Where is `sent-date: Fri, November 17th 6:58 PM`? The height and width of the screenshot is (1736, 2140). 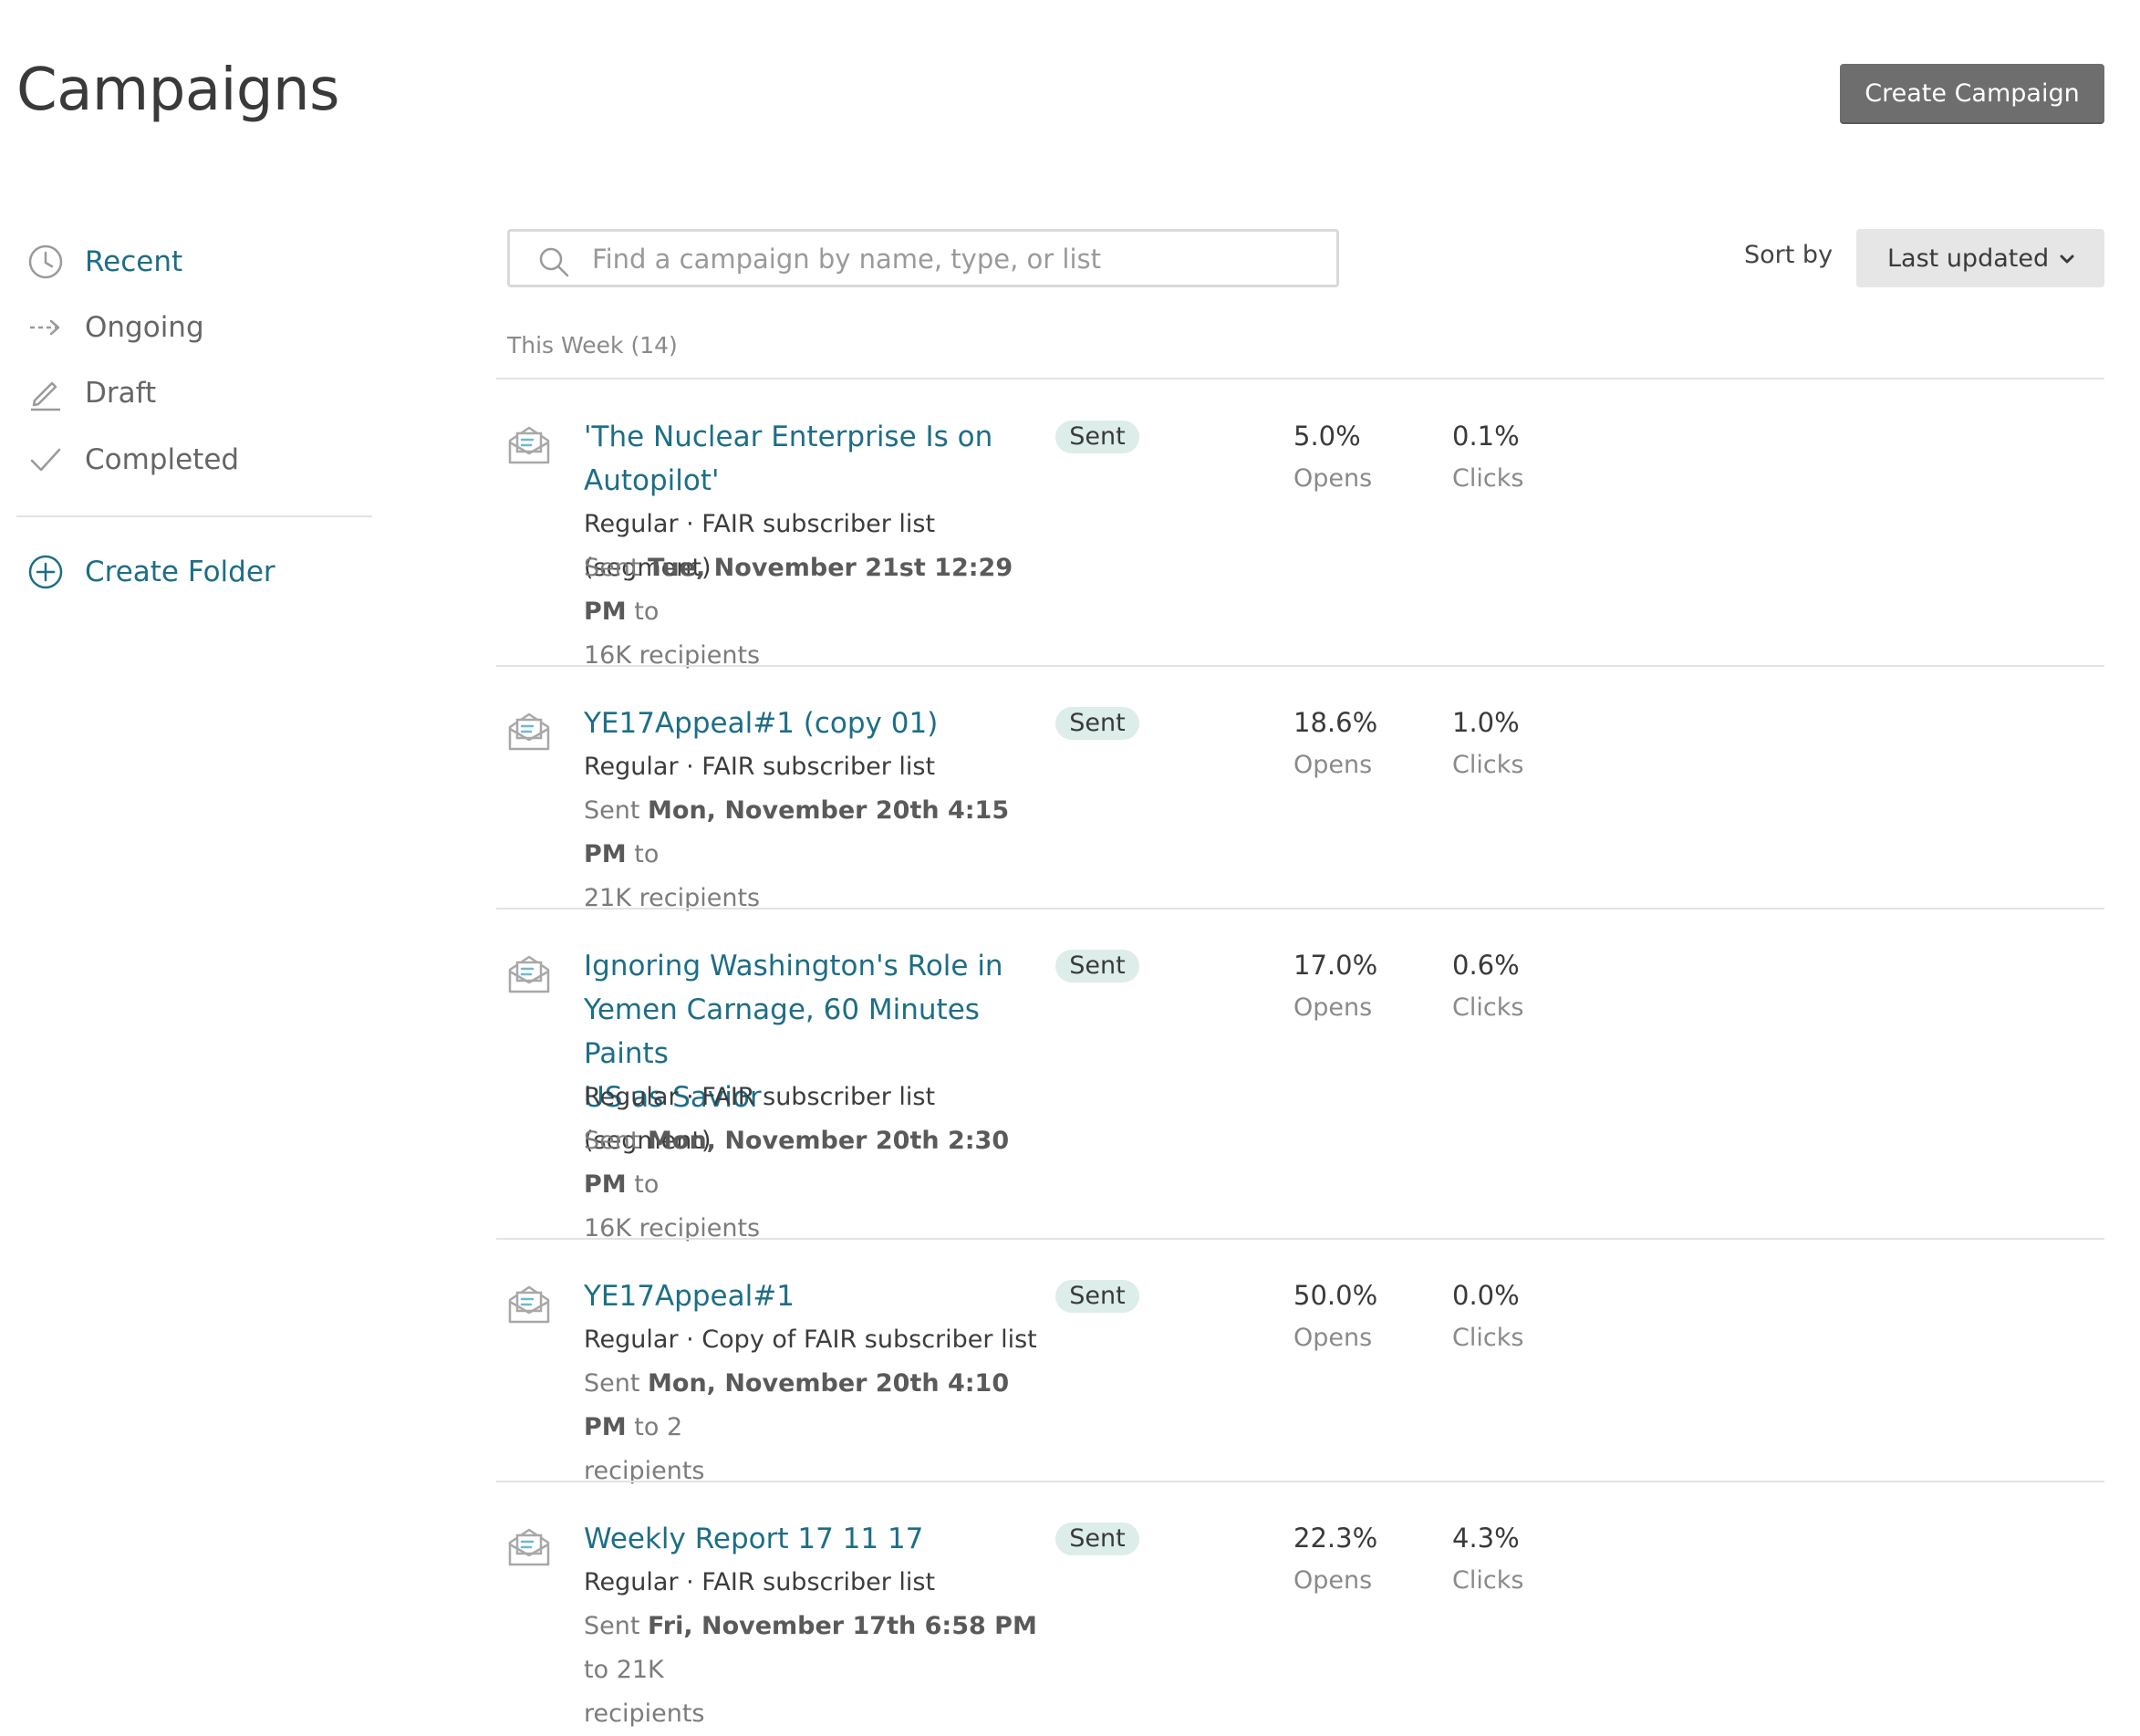
sent-date: Fri, November 17th 6:58 PM is located at coordinates (842, 1626).